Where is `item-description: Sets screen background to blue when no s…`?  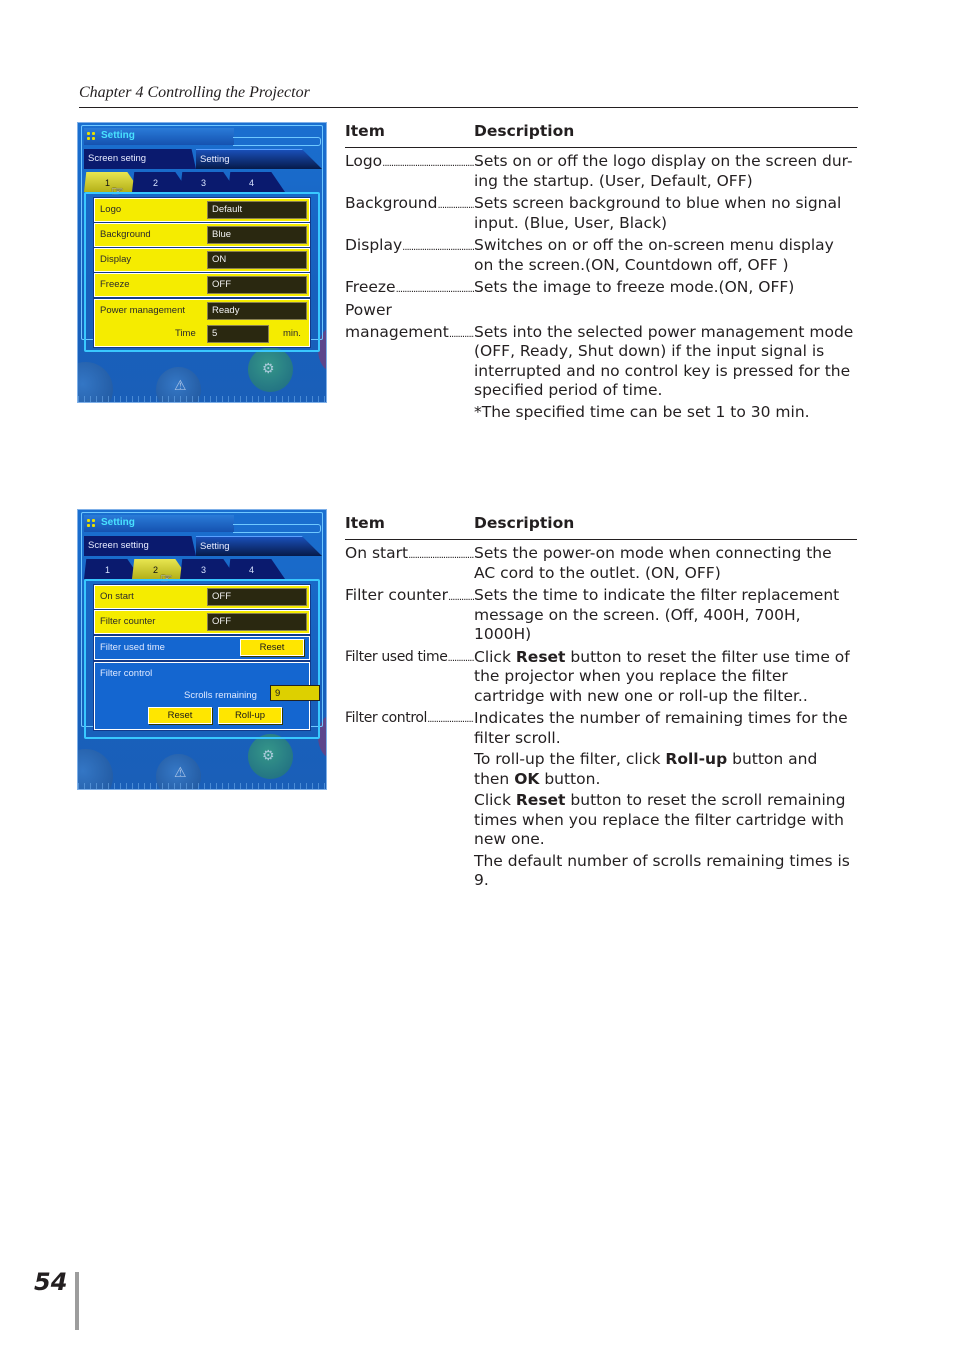
item-description: Sets screen background to blue when no s… is located at coordinates (658, 213).